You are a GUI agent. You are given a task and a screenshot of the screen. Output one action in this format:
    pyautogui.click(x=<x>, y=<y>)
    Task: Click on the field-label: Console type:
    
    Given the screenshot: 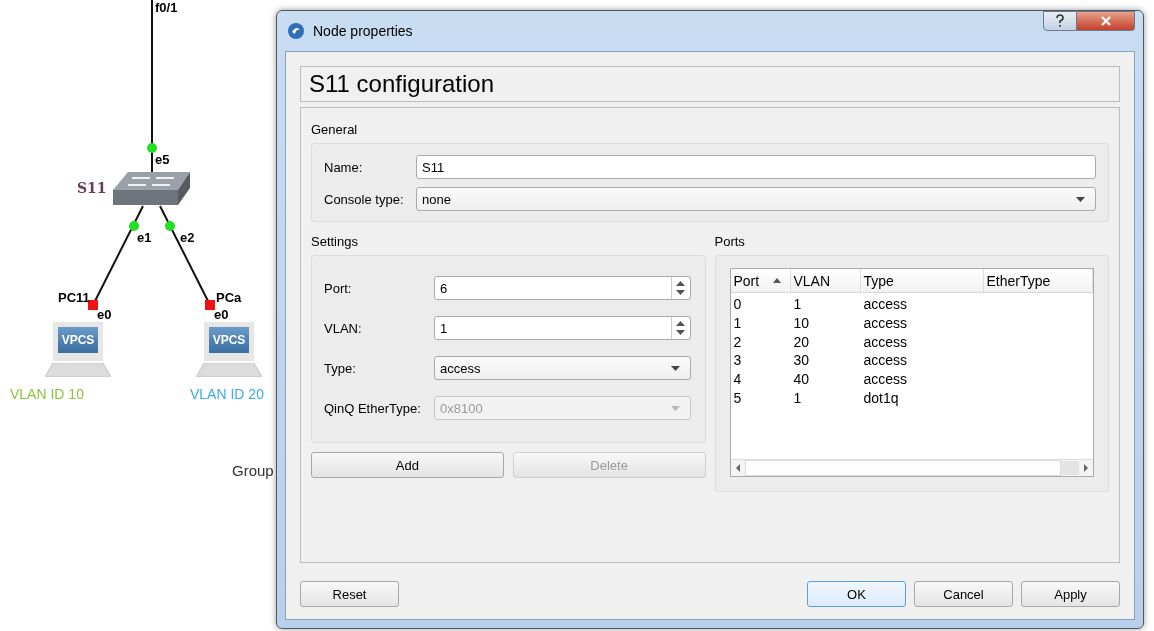 What is the action you would take?
    pyautogui.click(x=364, y=199)
    